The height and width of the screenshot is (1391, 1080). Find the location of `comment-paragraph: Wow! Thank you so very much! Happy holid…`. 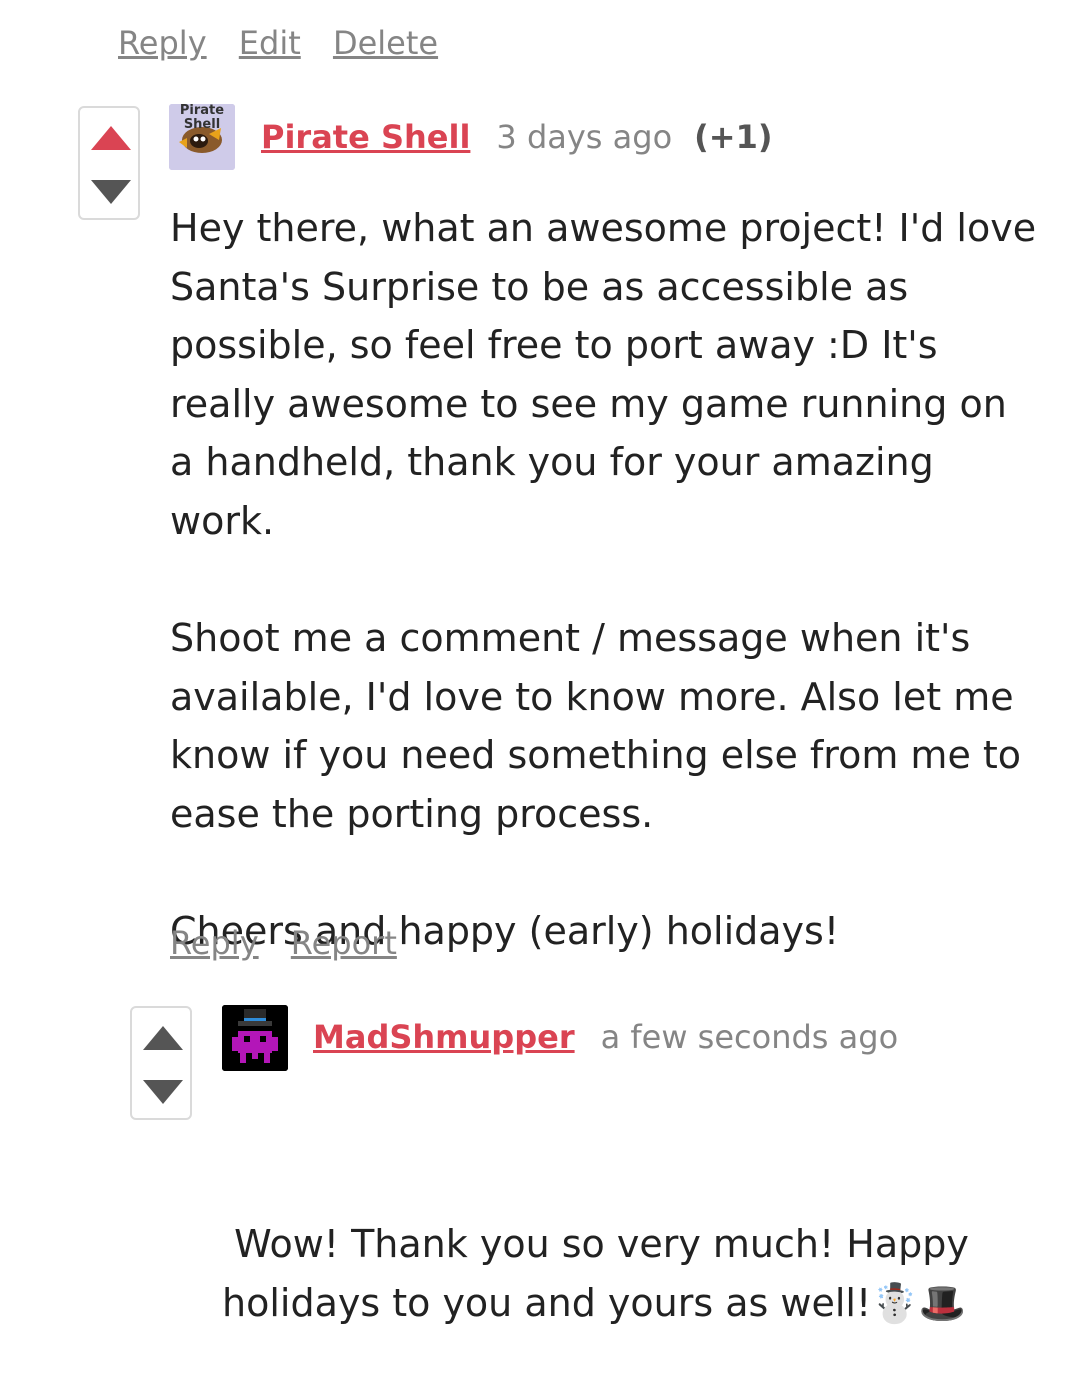

comment-paragraph: Wow! Thank you so very much! Happy holid… is located at coordinates (601, 1273).